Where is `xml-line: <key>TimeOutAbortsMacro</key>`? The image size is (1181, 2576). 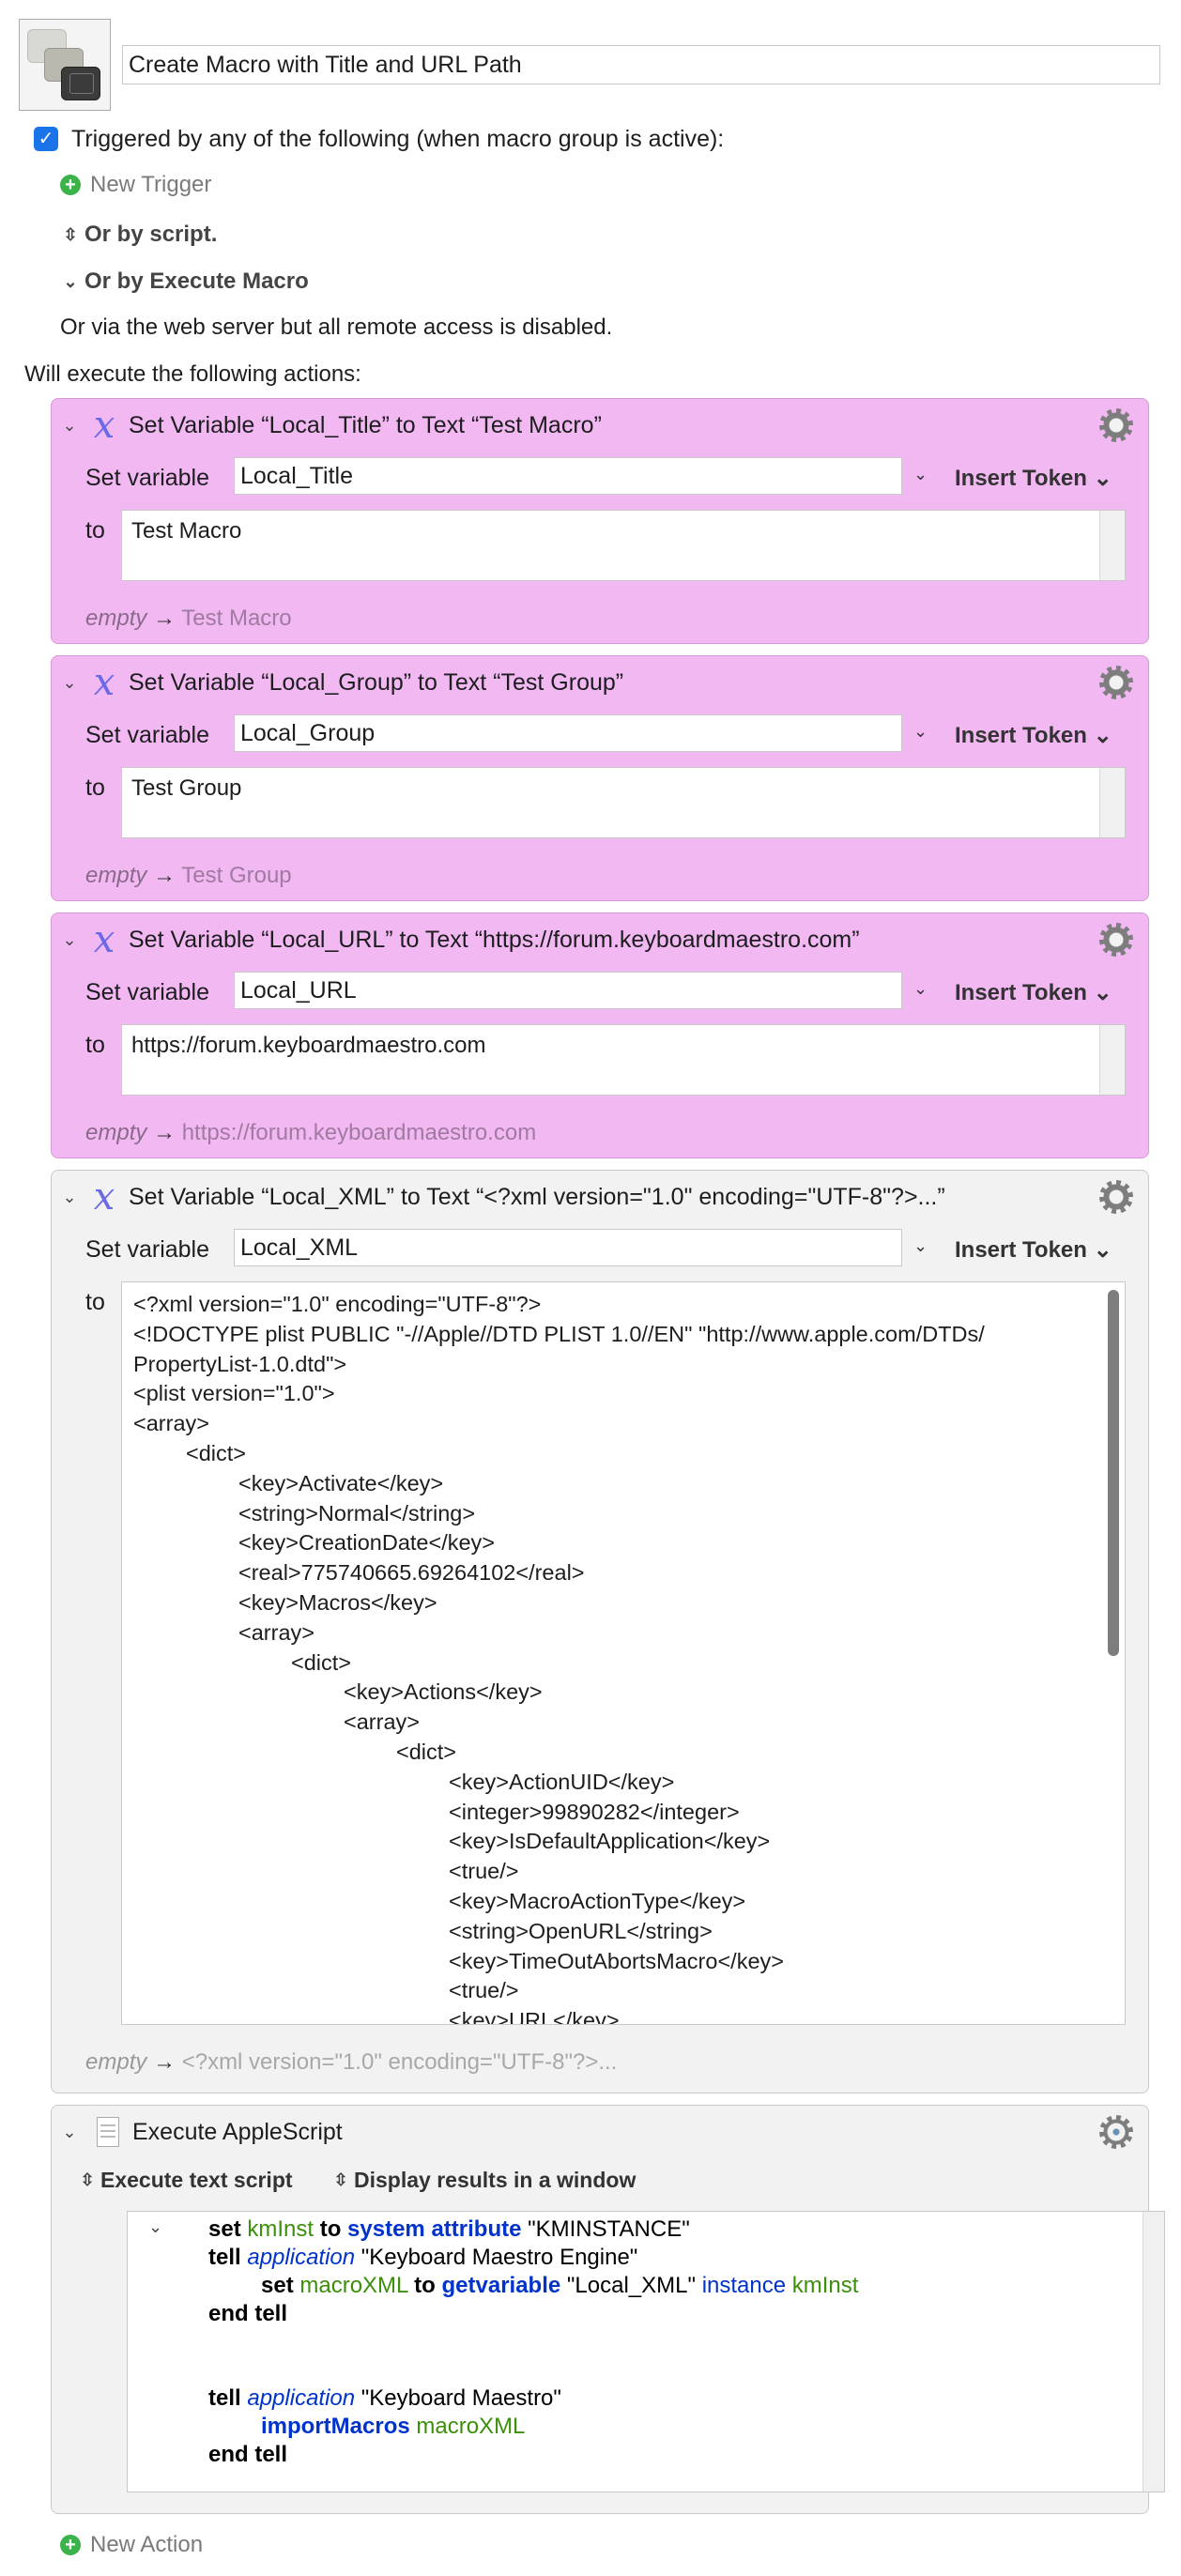
xml-line: <key>TimeOutAbortsMacro</key> is located at coordinates (617, 1961).